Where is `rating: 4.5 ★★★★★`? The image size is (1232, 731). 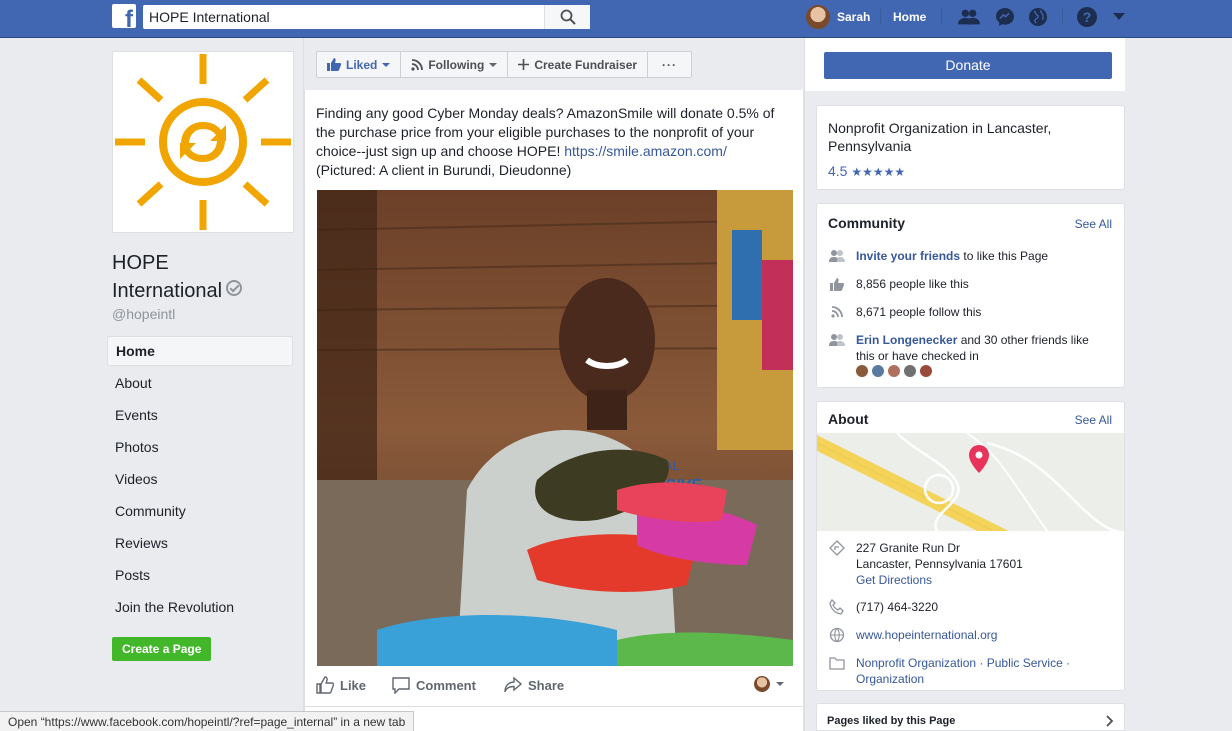
rating: 4.5 ★★★★★ is located at coordinates (866, 171).